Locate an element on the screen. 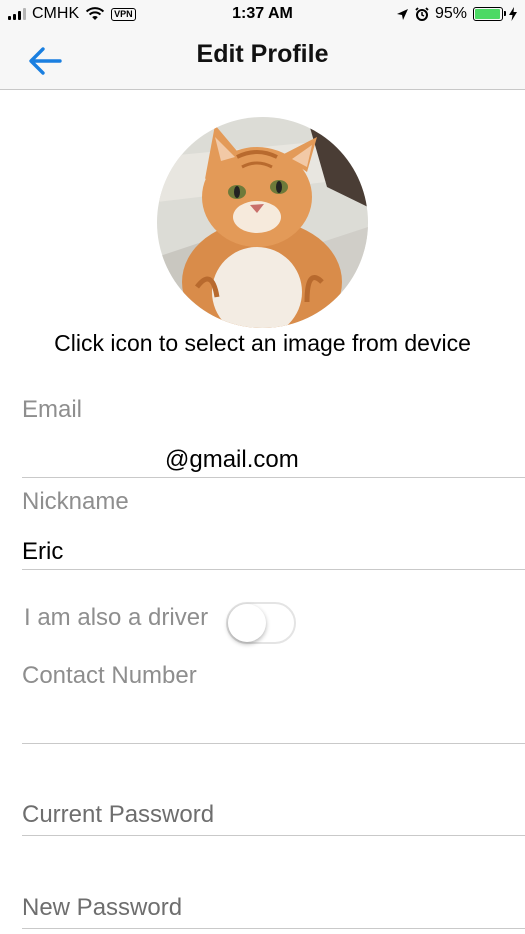 The height and width of the screenshot is (934, 525). email-field: @gmail.com is located at coordinates (273, 458).